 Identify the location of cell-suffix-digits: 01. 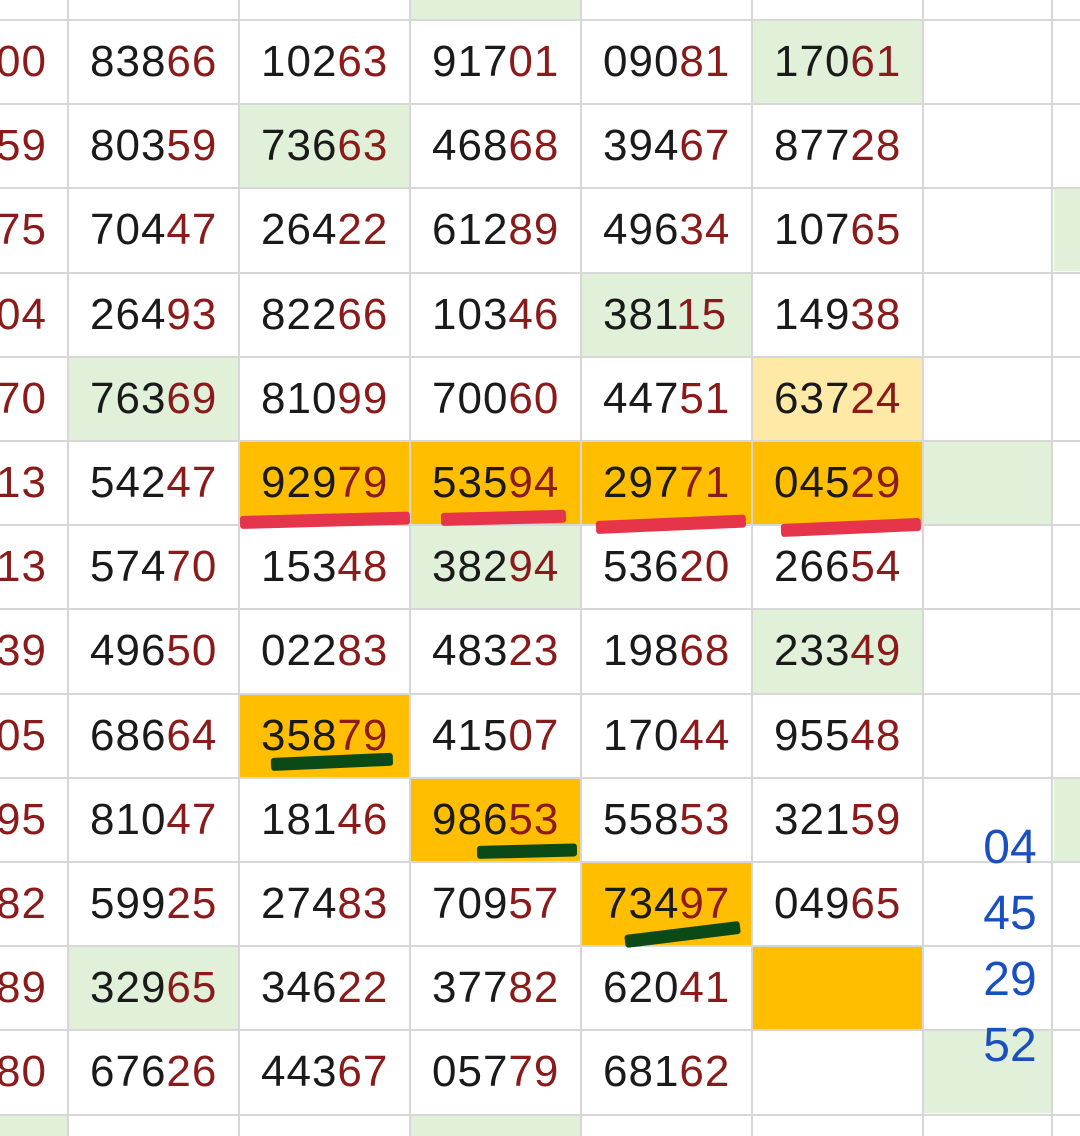
(534, 61).